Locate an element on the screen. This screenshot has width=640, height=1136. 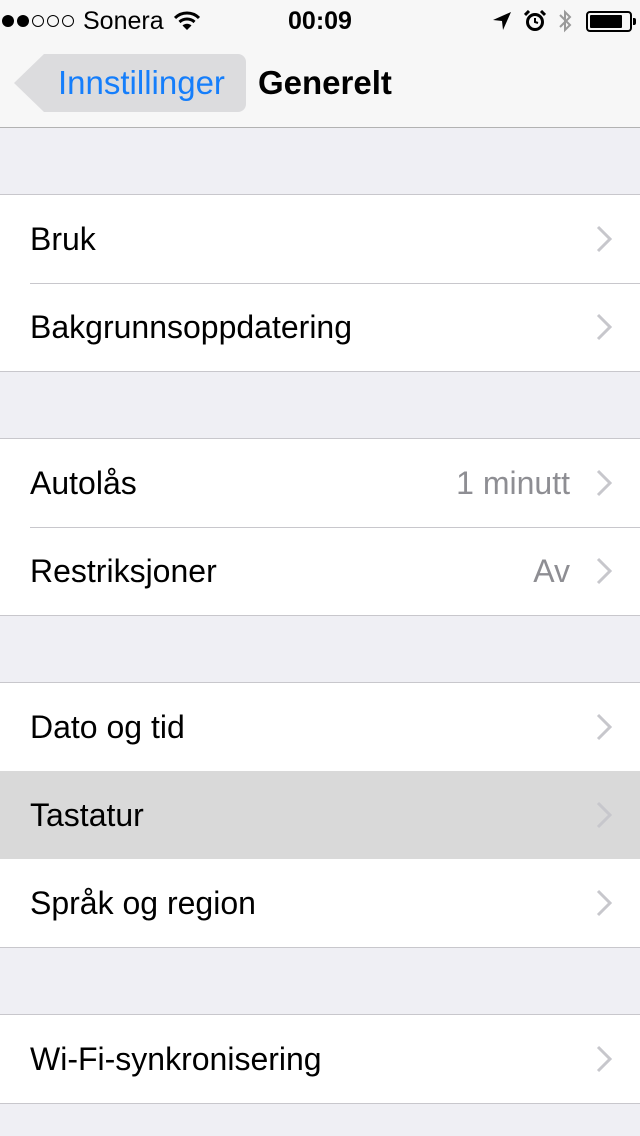
settings-row-dato-og-tid: Dato og tid is located at coordinates (320, 727).